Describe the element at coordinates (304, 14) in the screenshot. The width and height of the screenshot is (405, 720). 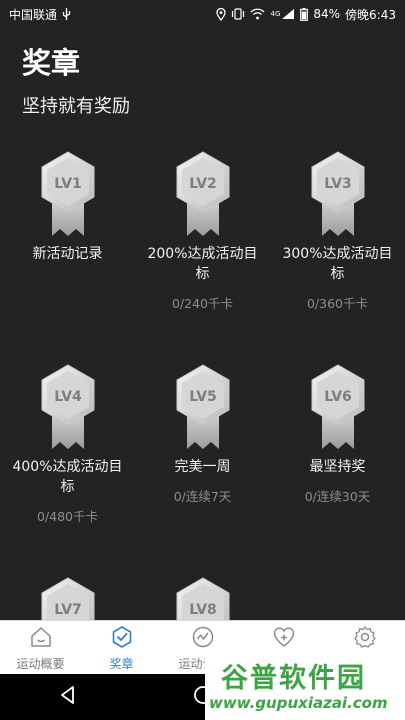
I see `battery-icon` at that location.